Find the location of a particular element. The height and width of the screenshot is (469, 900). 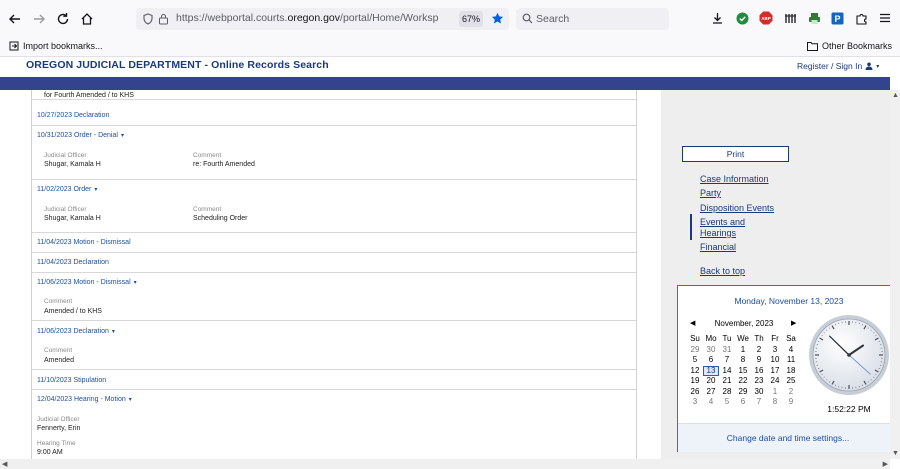

print-button: Print is located at coordinates (735, 154).